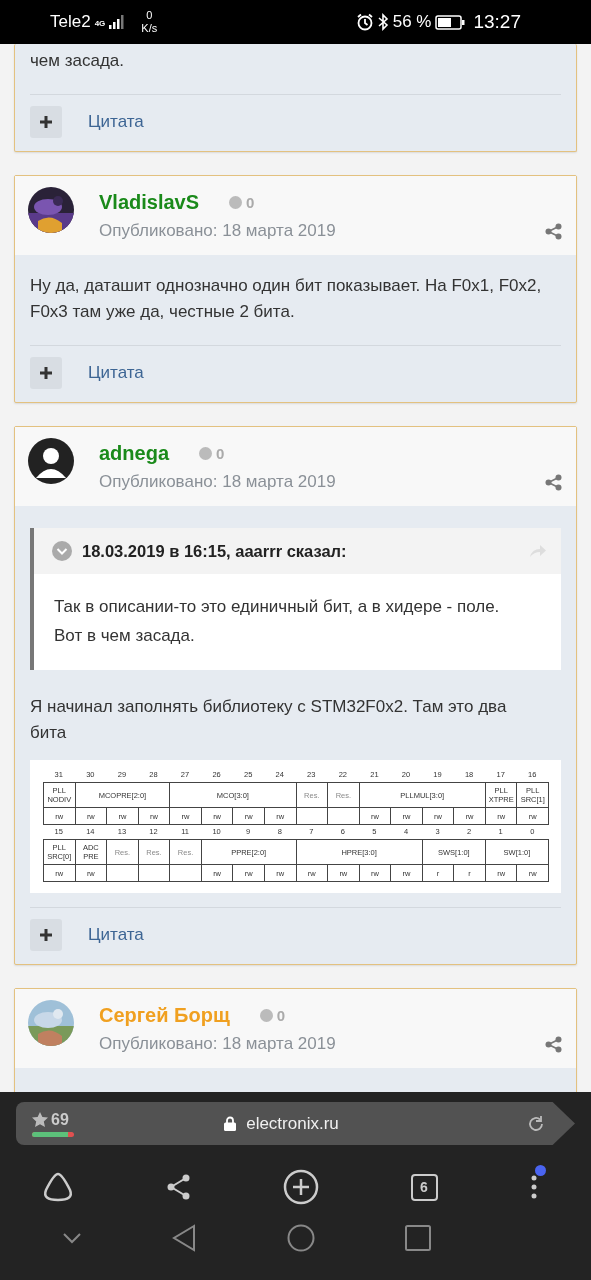  What do you see at coordinates (497, 22) in the screenshot?
I see `clock-time: 13:27` at bounding box center [497, 22].